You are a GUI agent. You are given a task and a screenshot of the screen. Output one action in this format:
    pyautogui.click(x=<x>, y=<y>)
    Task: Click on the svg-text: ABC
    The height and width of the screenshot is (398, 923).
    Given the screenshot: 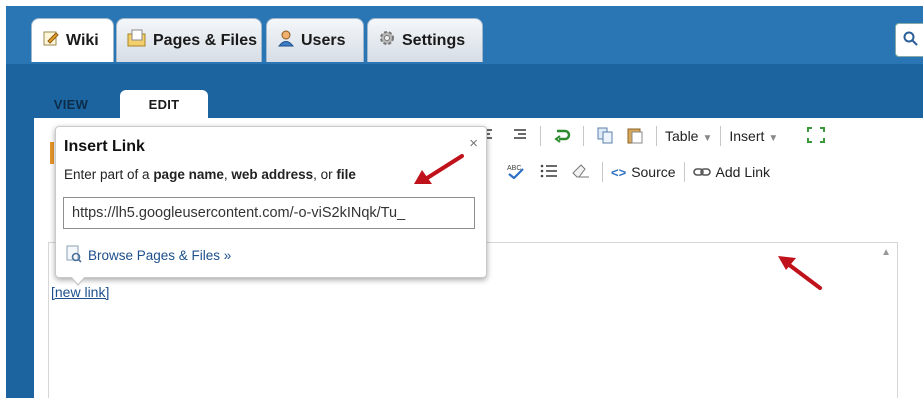 What is the action you would take?
    pyautogui.click(x=514, y=168)
    